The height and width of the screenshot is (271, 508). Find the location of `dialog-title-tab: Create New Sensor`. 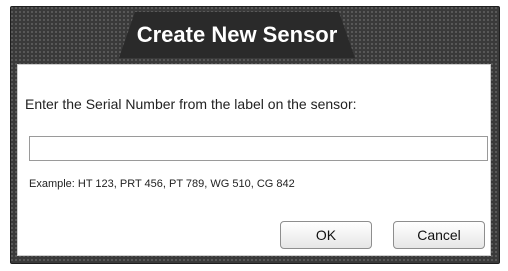

dialog-title-tab: Create New Sensor is located at coordinates (237, 35).